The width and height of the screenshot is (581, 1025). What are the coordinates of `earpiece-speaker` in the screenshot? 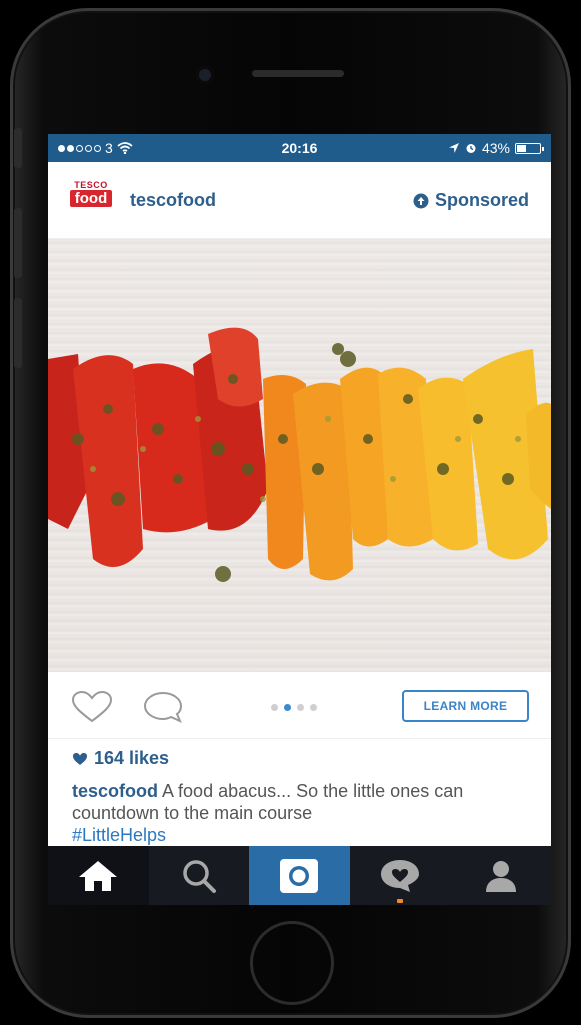 It's located at (298, 73).